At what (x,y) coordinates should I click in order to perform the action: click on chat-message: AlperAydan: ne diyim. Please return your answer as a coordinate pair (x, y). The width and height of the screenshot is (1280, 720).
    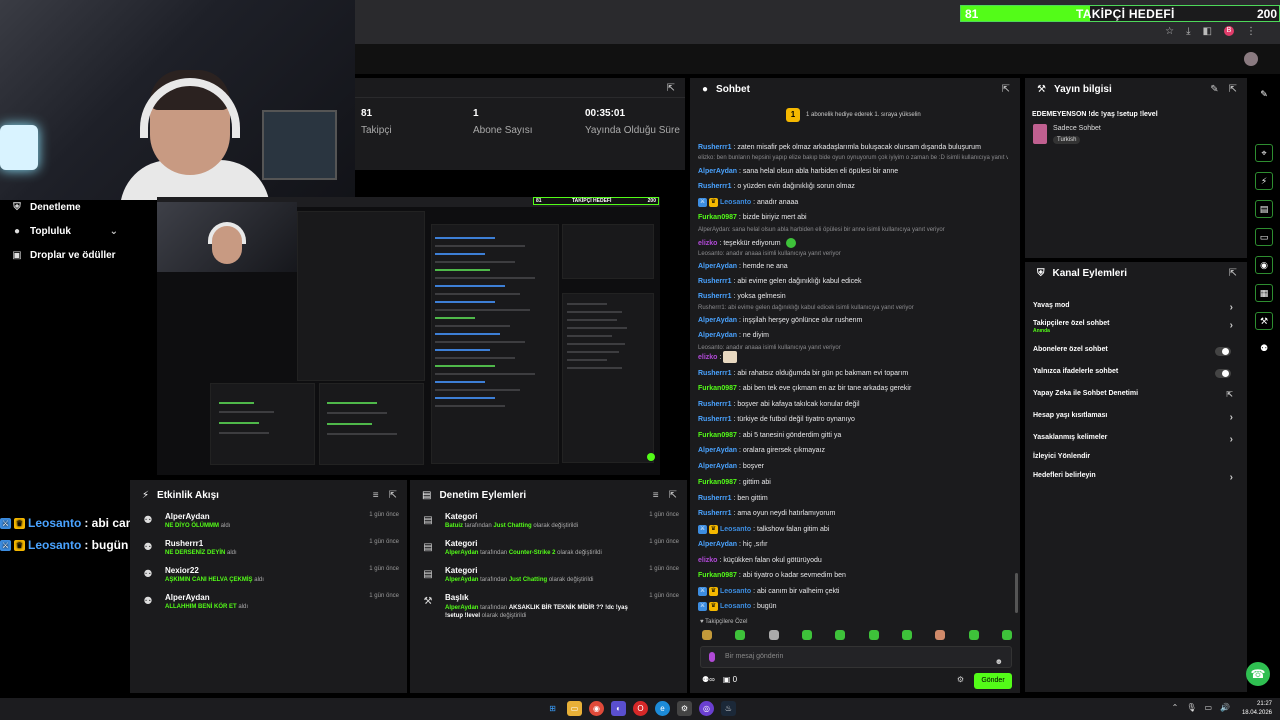
    Looking at the image, I should click on (853, 335).